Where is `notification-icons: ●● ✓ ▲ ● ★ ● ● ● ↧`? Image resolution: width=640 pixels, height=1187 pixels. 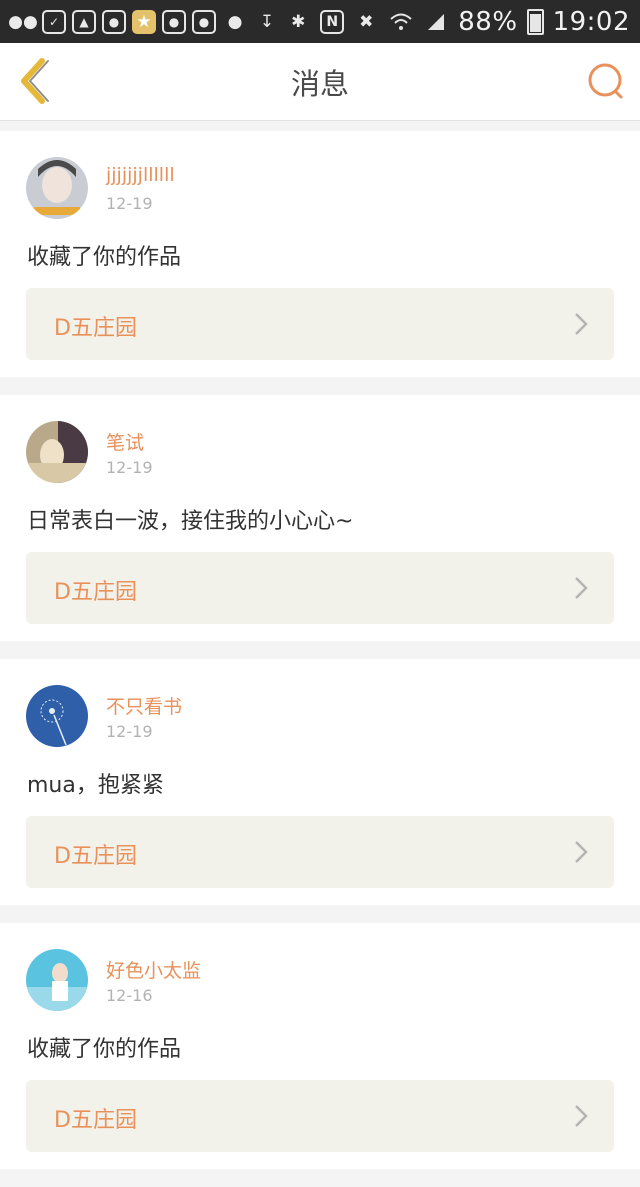
notification-icons: ●● ✓ ▲ ● ★ ● ● ● ↧ is located at coordinates (144, 22).